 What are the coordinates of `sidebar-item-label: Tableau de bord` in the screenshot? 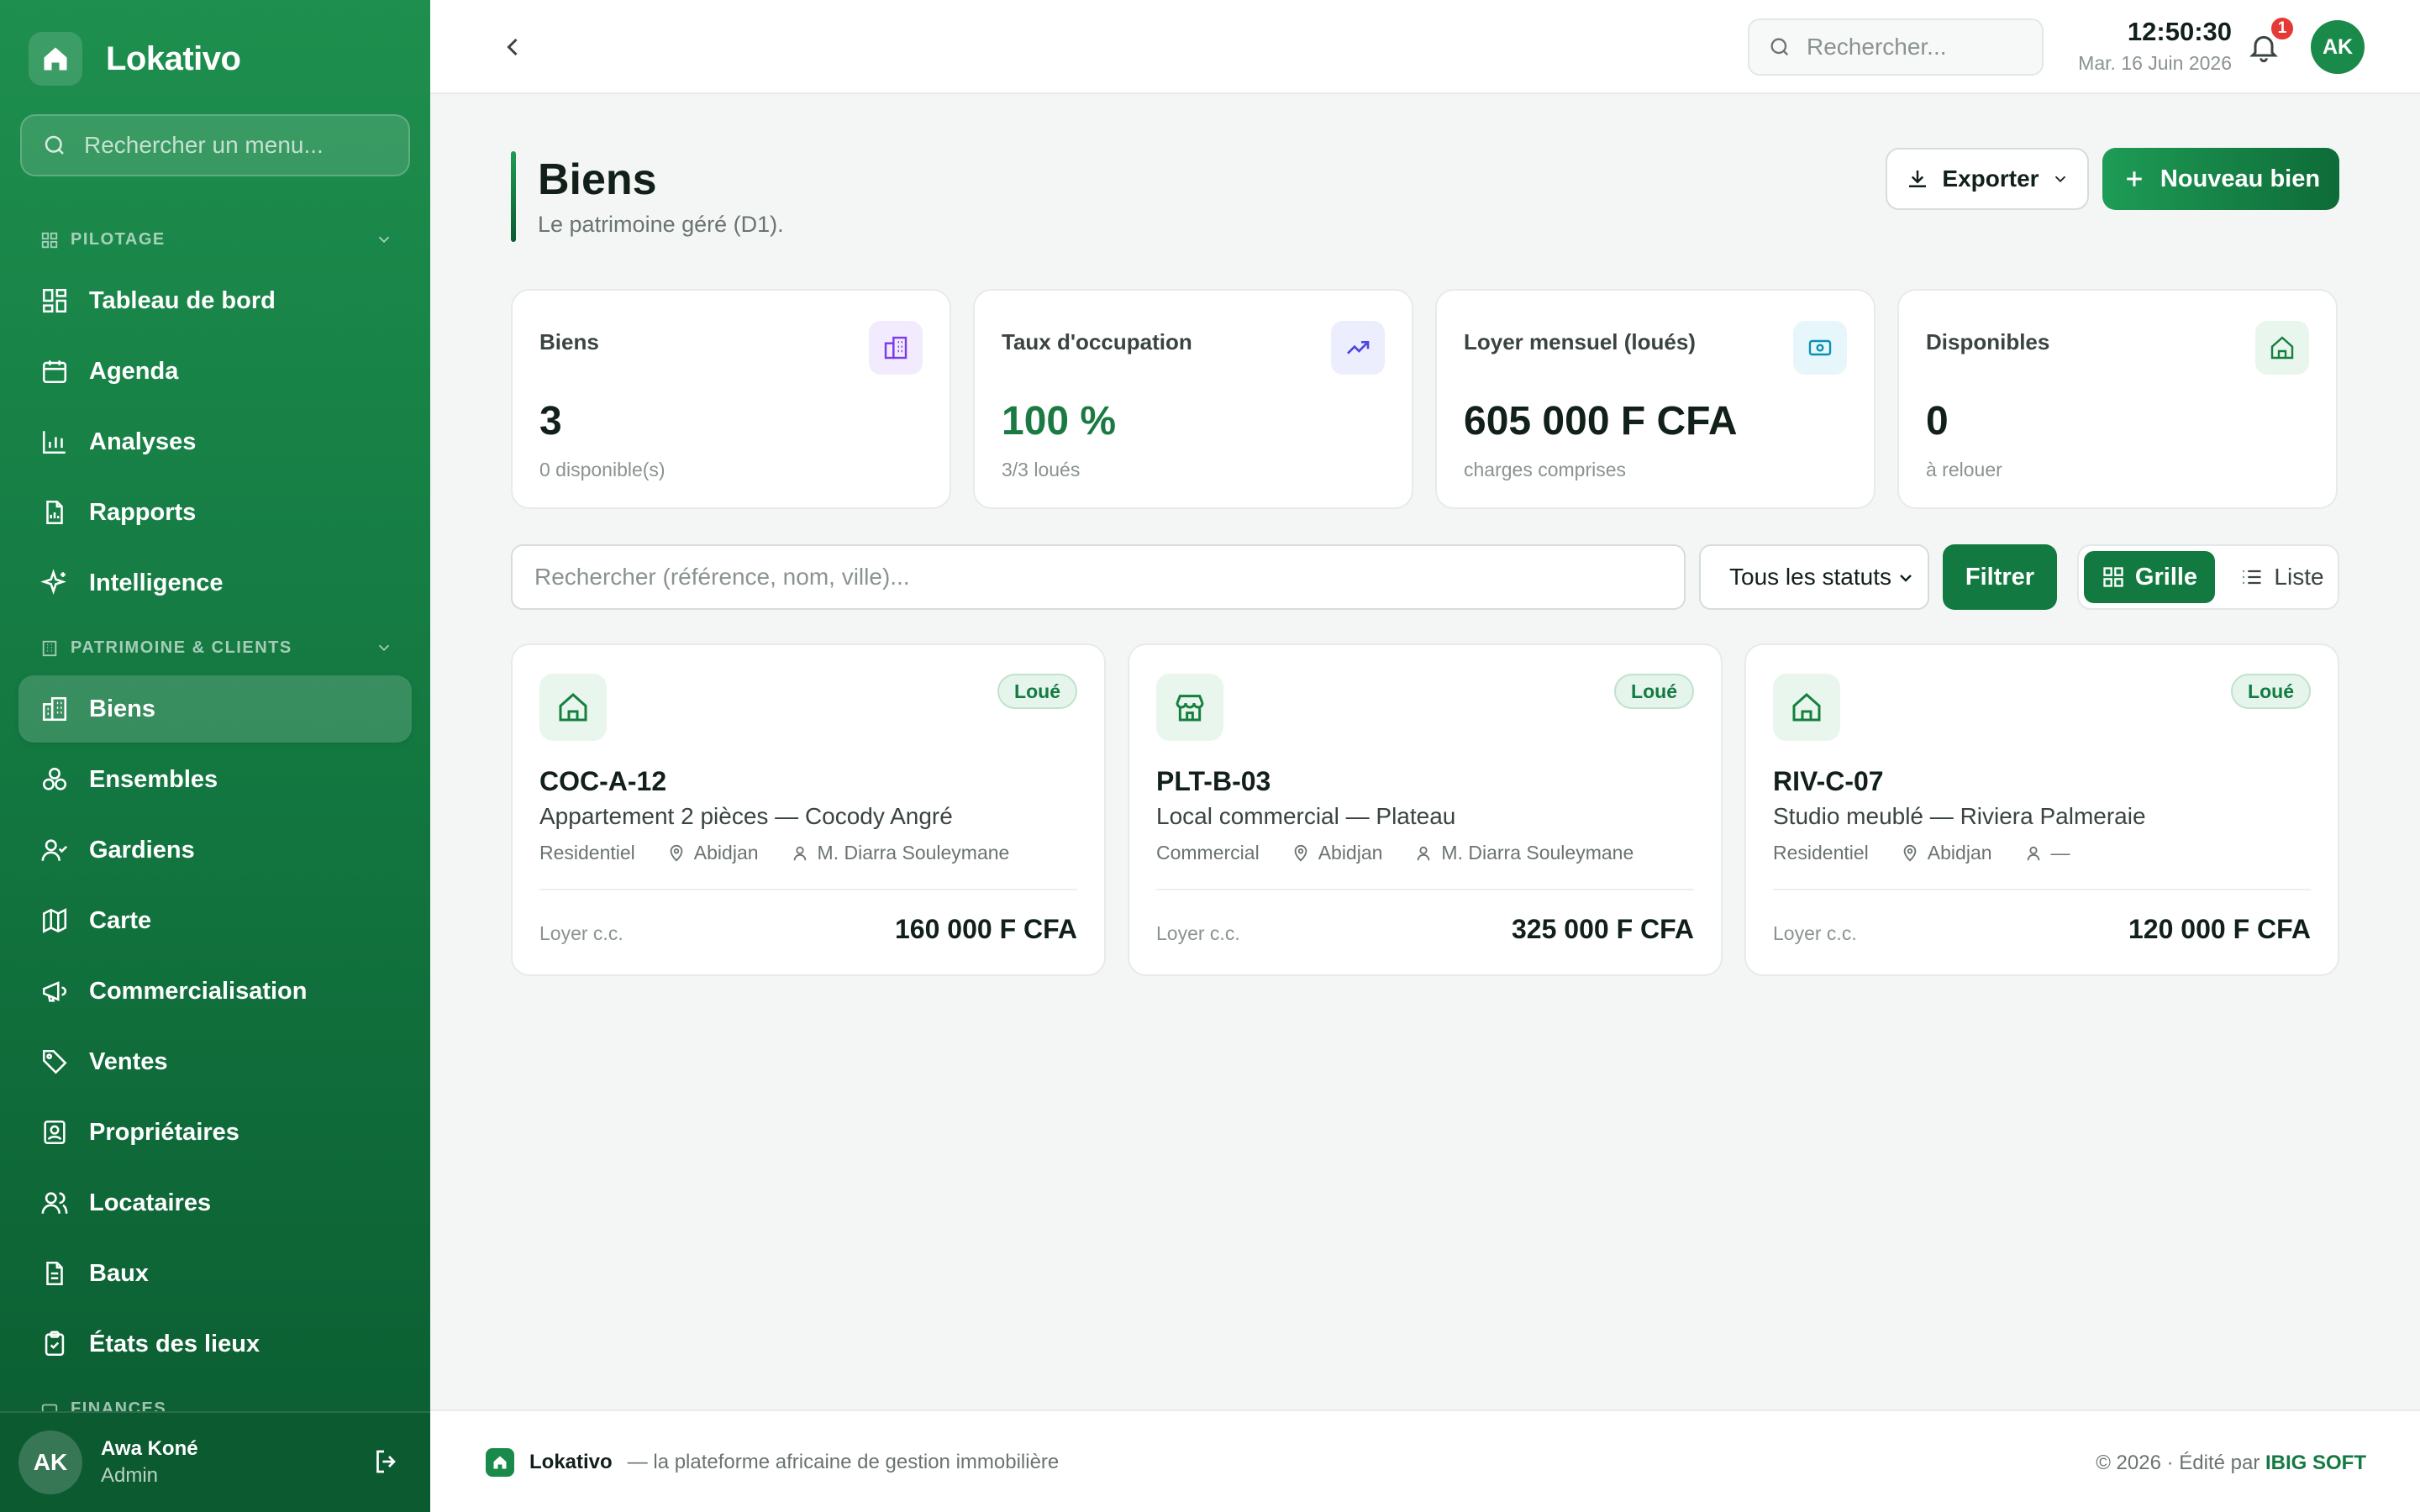 It's located at (182, 300).